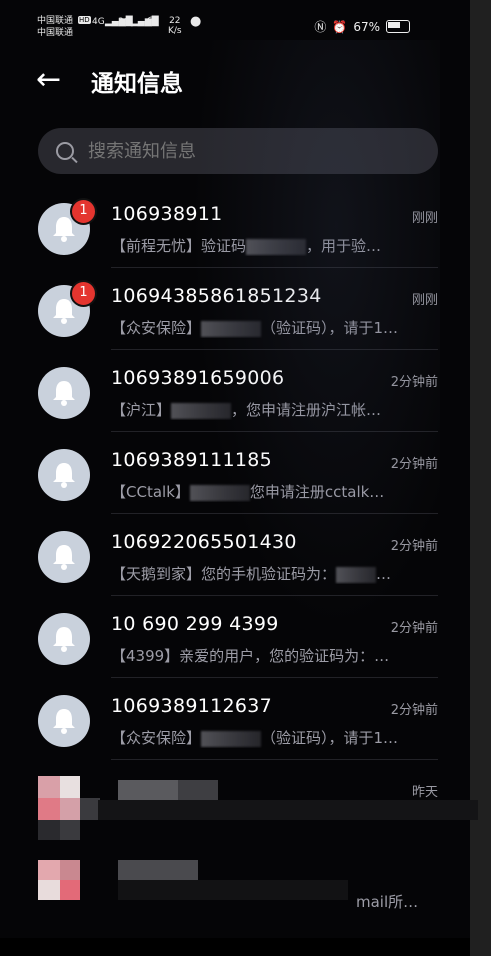  I want to click on carrier-info: 中国联通 中国联通, so click(55, 27).